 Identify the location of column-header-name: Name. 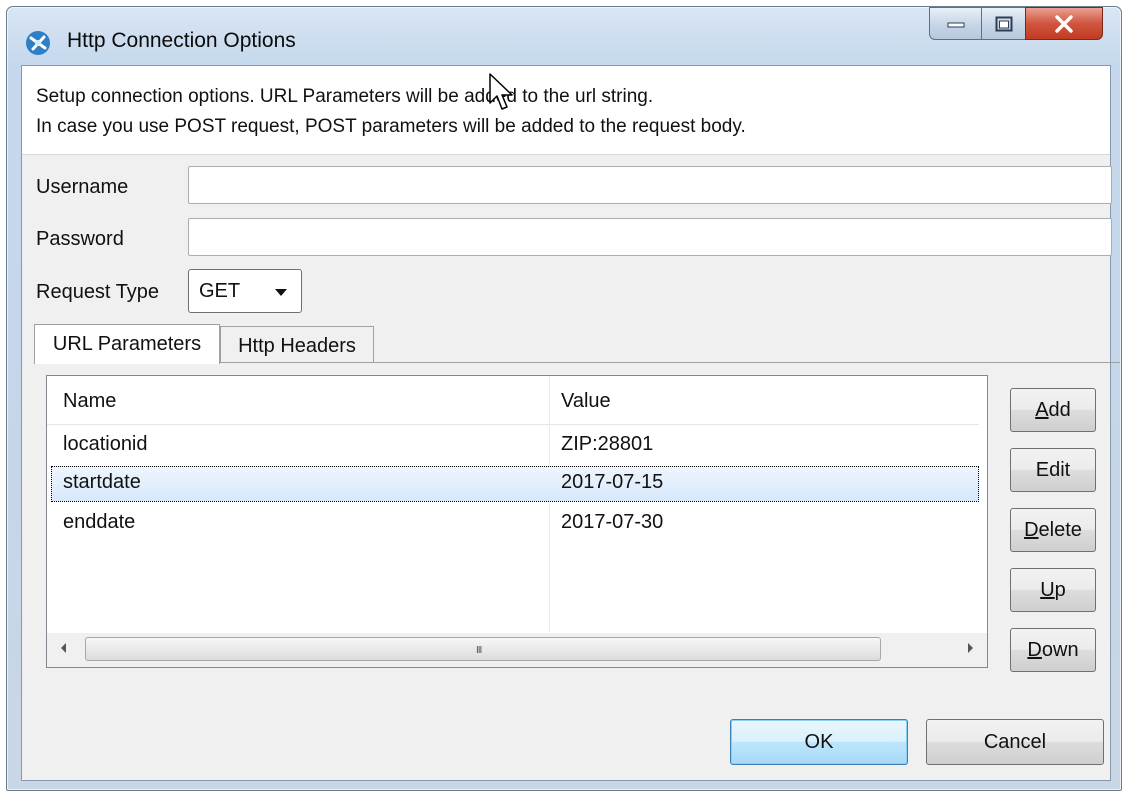
(89, 401).